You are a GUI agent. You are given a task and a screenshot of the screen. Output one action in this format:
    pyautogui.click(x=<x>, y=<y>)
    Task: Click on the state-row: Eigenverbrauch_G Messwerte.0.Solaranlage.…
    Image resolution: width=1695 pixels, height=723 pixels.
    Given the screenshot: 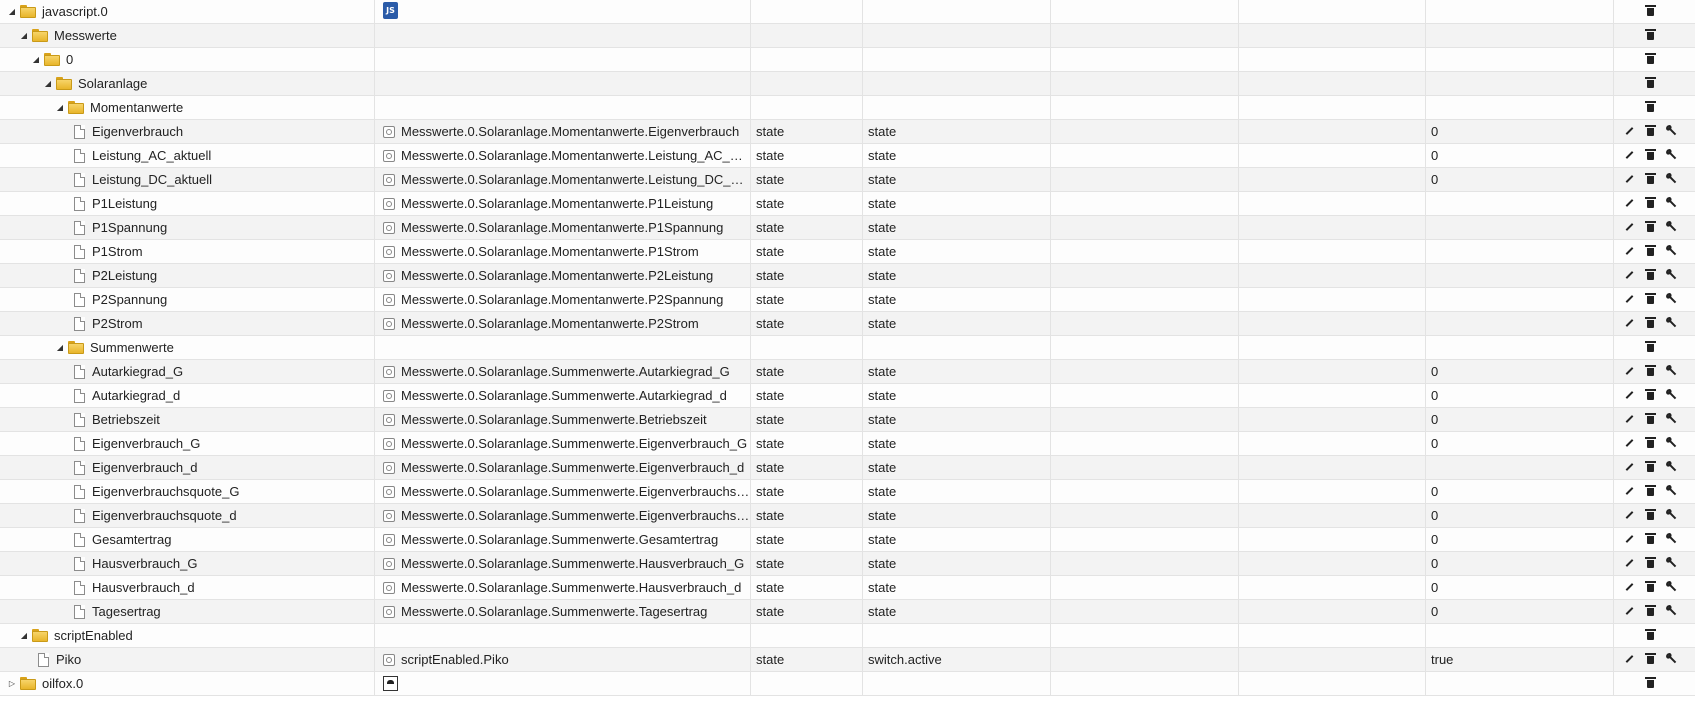 What is the action you would take?
    pyautogui.click(x=847, y=444)
    